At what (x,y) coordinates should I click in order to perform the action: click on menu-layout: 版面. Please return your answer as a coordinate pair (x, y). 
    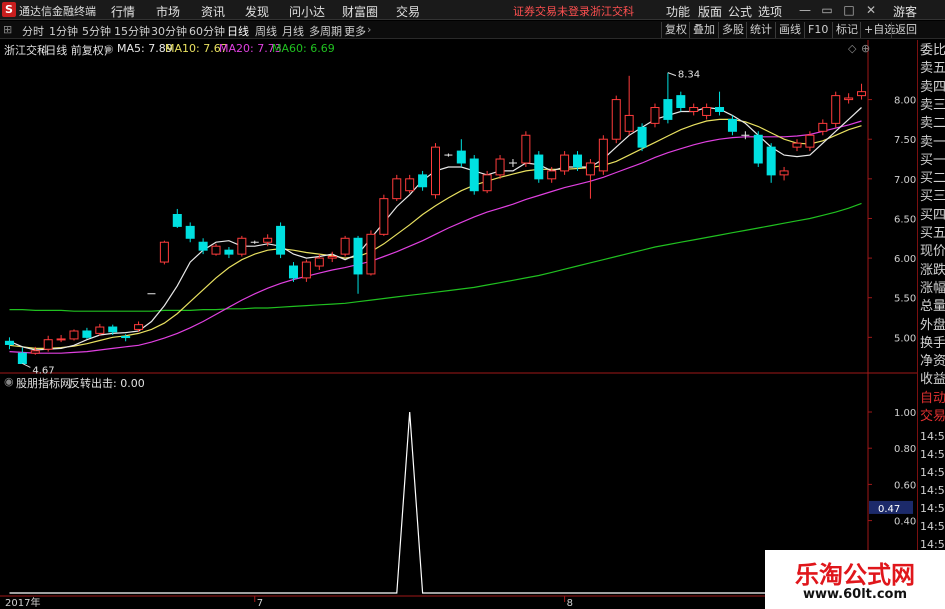
    Looking at the image, I should click on (710, 11).